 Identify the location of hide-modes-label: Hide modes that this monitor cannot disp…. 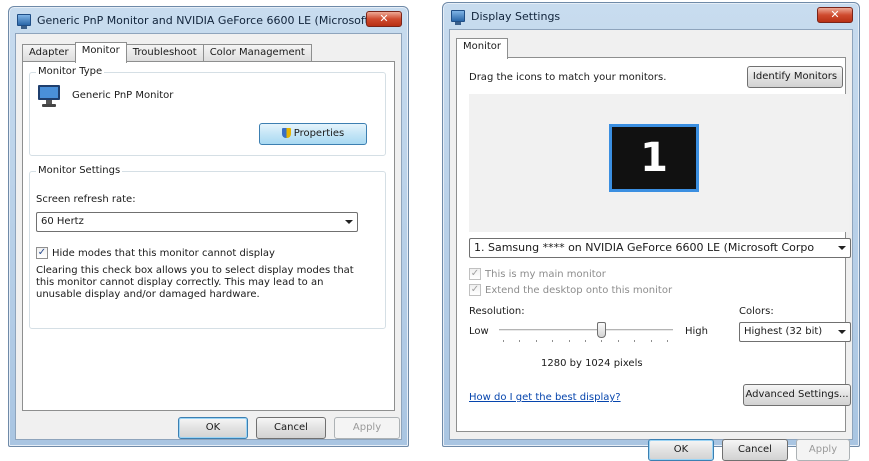
(163, 253).